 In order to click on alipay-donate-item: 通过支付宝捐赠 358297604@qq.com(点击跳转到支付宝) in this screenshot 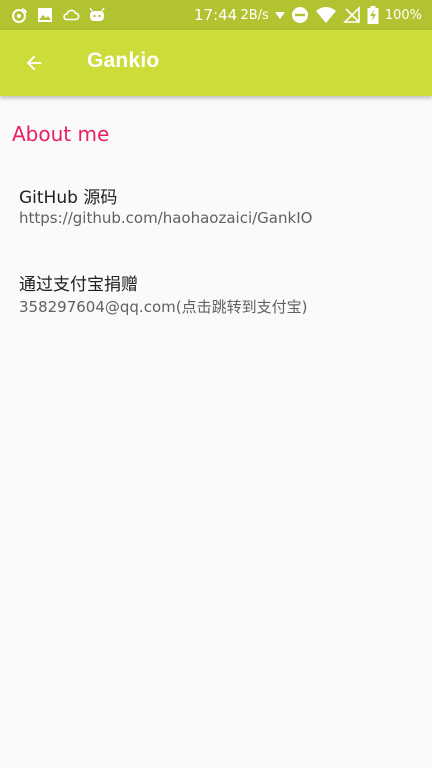, I will do `click(216, 306)`.